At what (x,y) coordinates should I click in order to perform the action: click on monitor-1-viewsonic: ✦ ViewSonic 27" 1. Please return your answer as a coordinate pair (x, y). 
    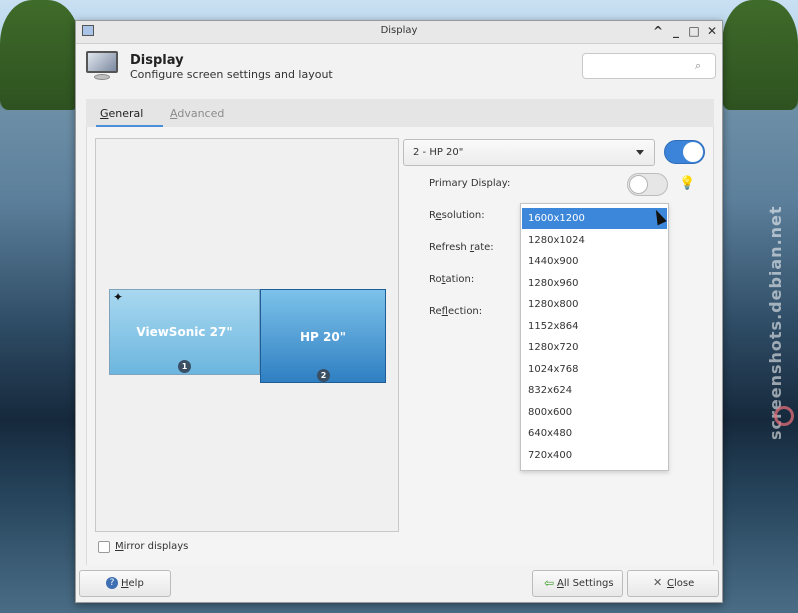
    Looking at the image, I should click on (184, 332).